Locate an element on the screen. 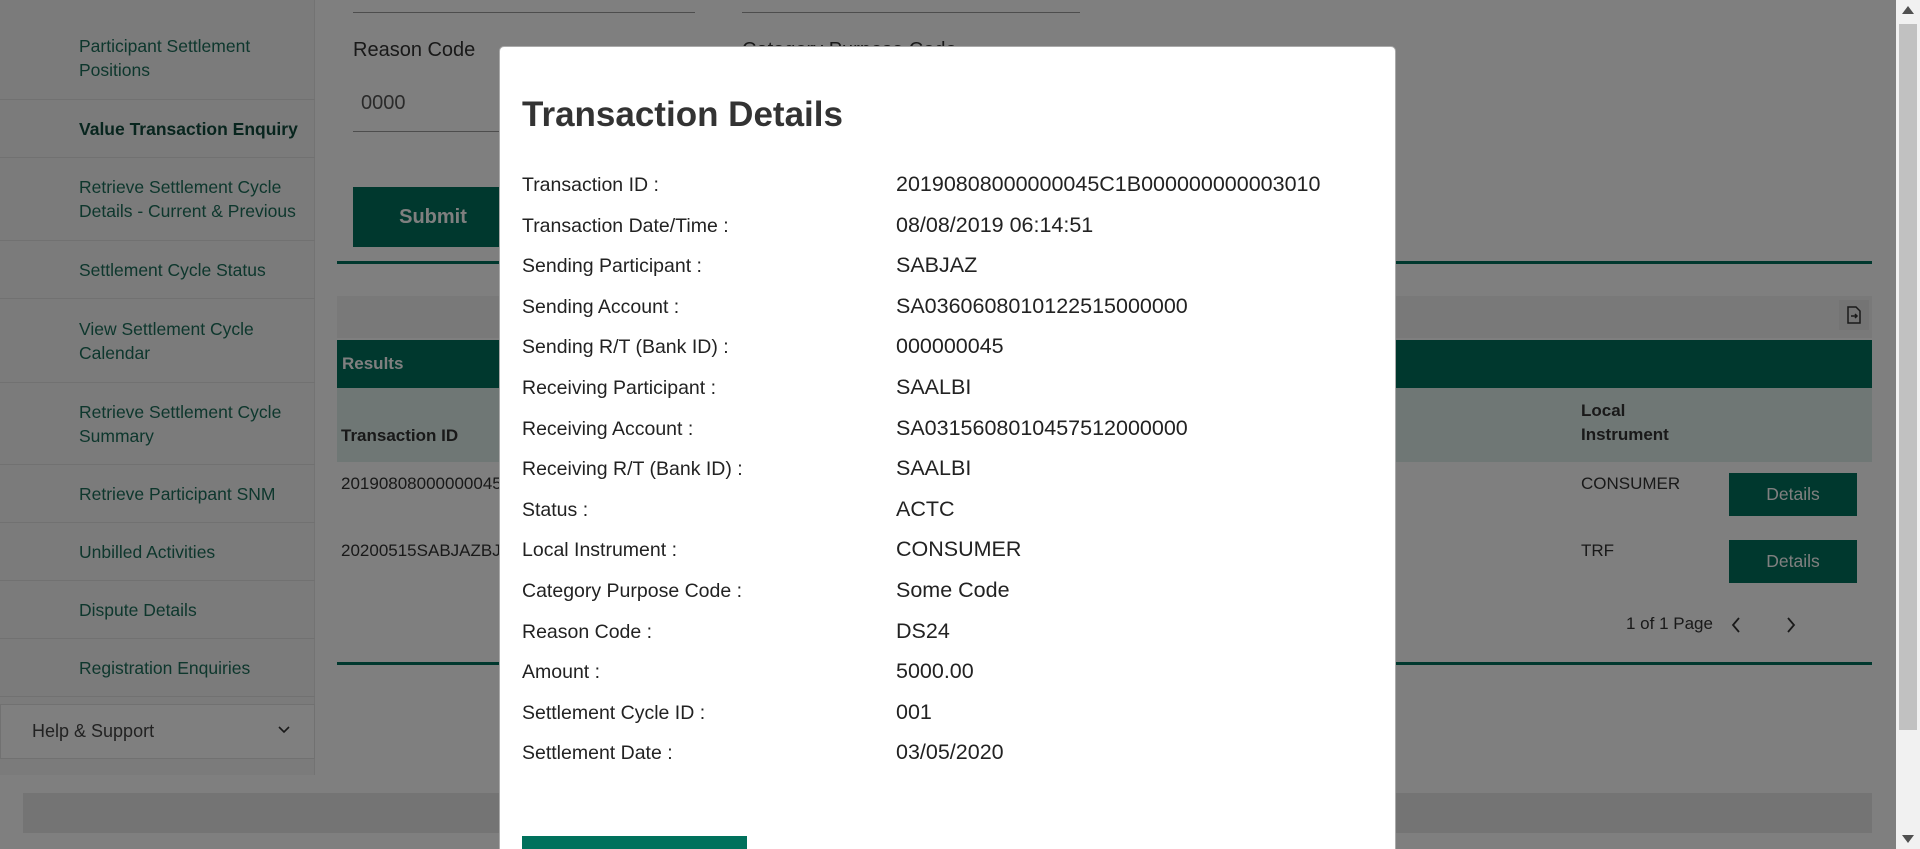 This screenshot has width=1920, height=849. detail-label: Transaction Date/Time : is located at coordinates (625, 225).